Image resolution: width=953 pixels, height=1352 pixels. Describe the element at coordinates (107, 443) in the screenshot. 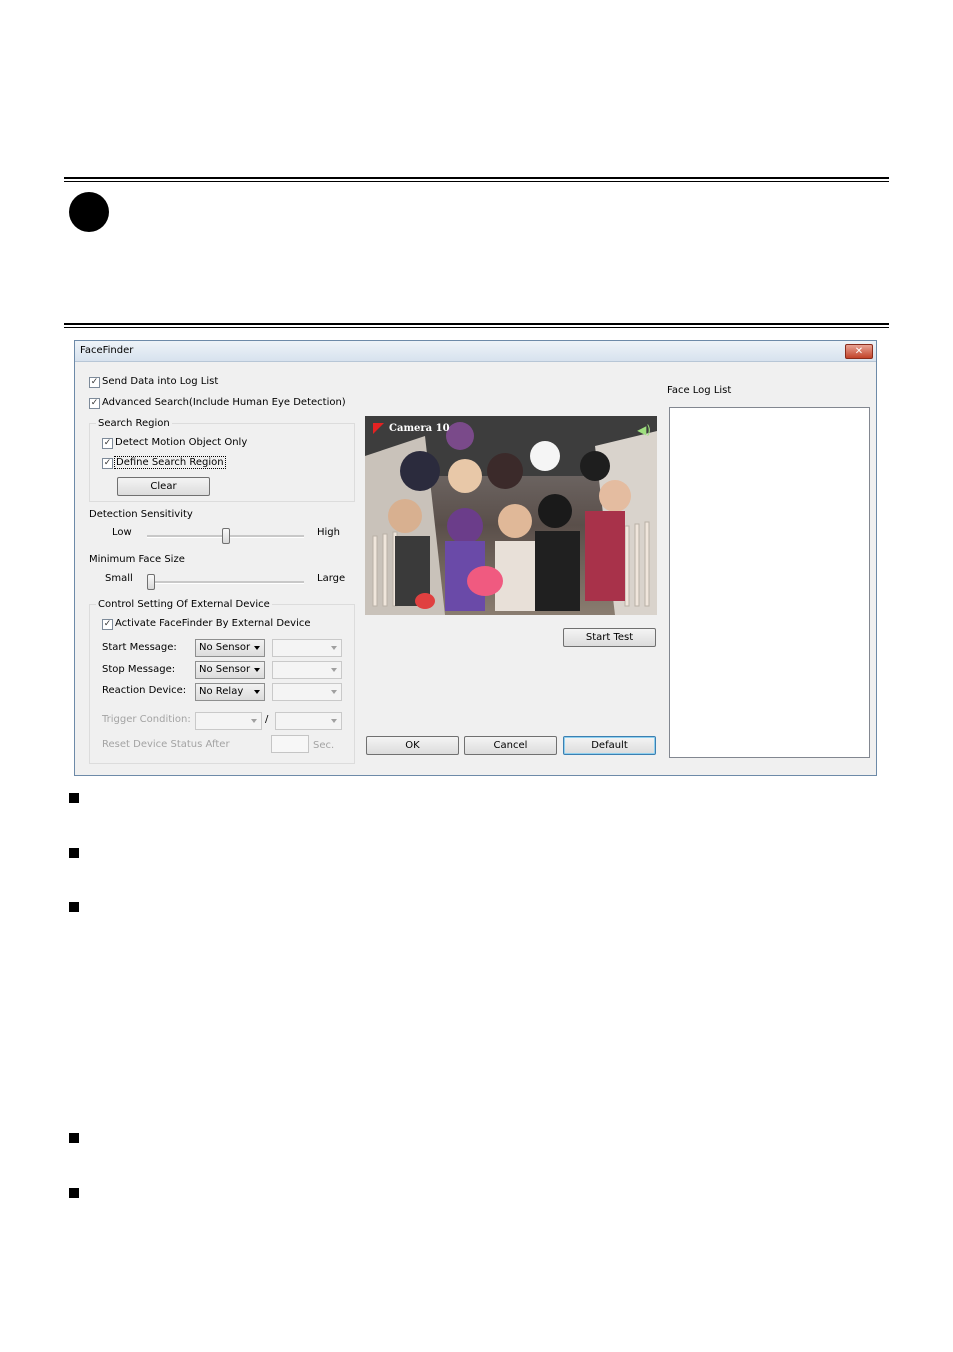

I see `detect-motion-checkbox: ✓` at that location.